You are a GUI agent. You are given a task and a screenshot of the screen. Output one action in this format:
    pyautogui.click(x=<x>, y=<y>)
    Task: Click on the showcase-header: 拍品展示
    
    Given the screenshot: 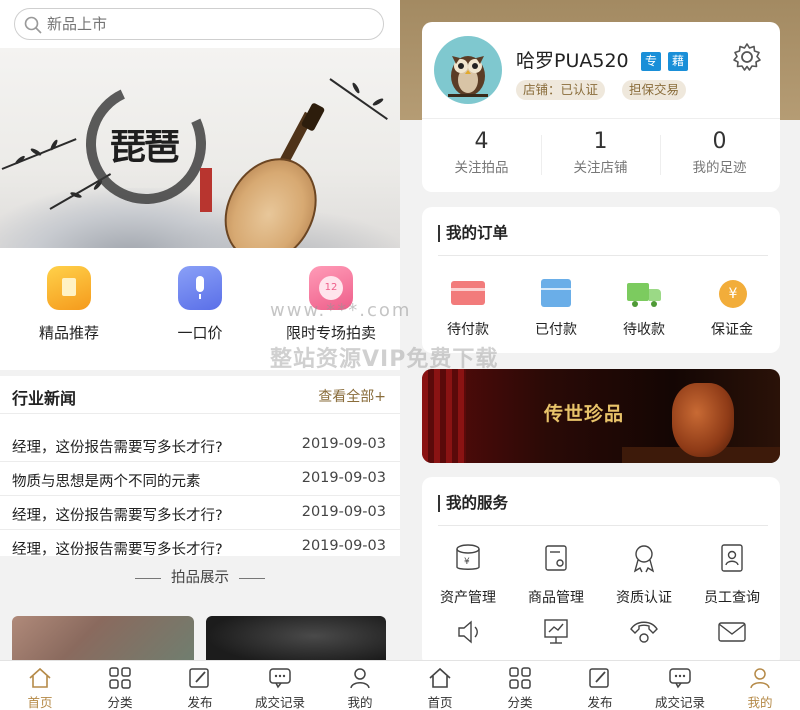 What is the action you would take?
    pyautogui.click(x=200, y=581)
    